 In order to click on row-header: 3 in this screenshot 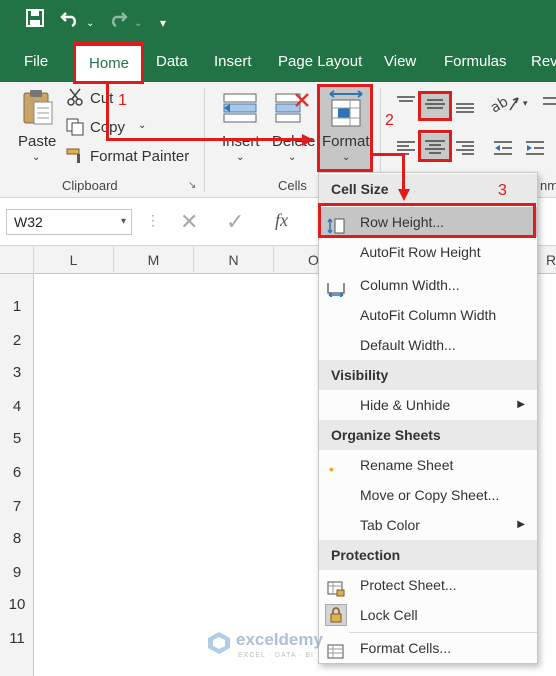, I will do `click(17, 372)`.